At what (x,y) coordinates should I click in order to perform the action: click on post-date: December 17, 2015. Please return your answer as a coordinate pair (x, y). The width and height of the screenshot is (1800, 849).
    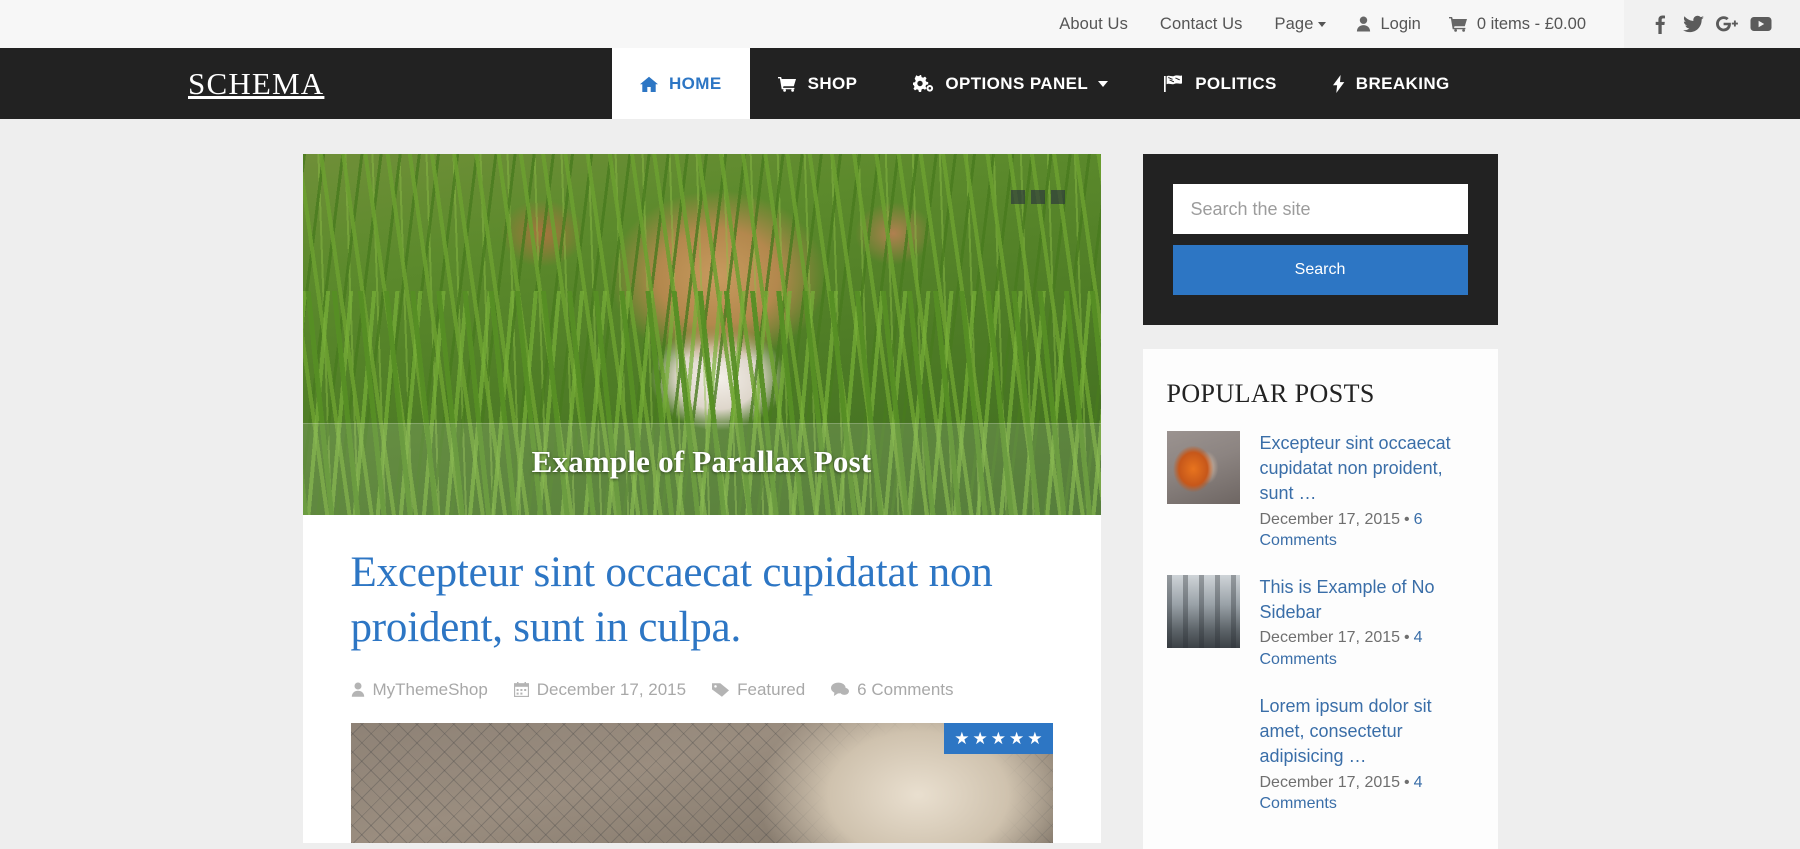
    Looking at the image, I should click on (600, 689).